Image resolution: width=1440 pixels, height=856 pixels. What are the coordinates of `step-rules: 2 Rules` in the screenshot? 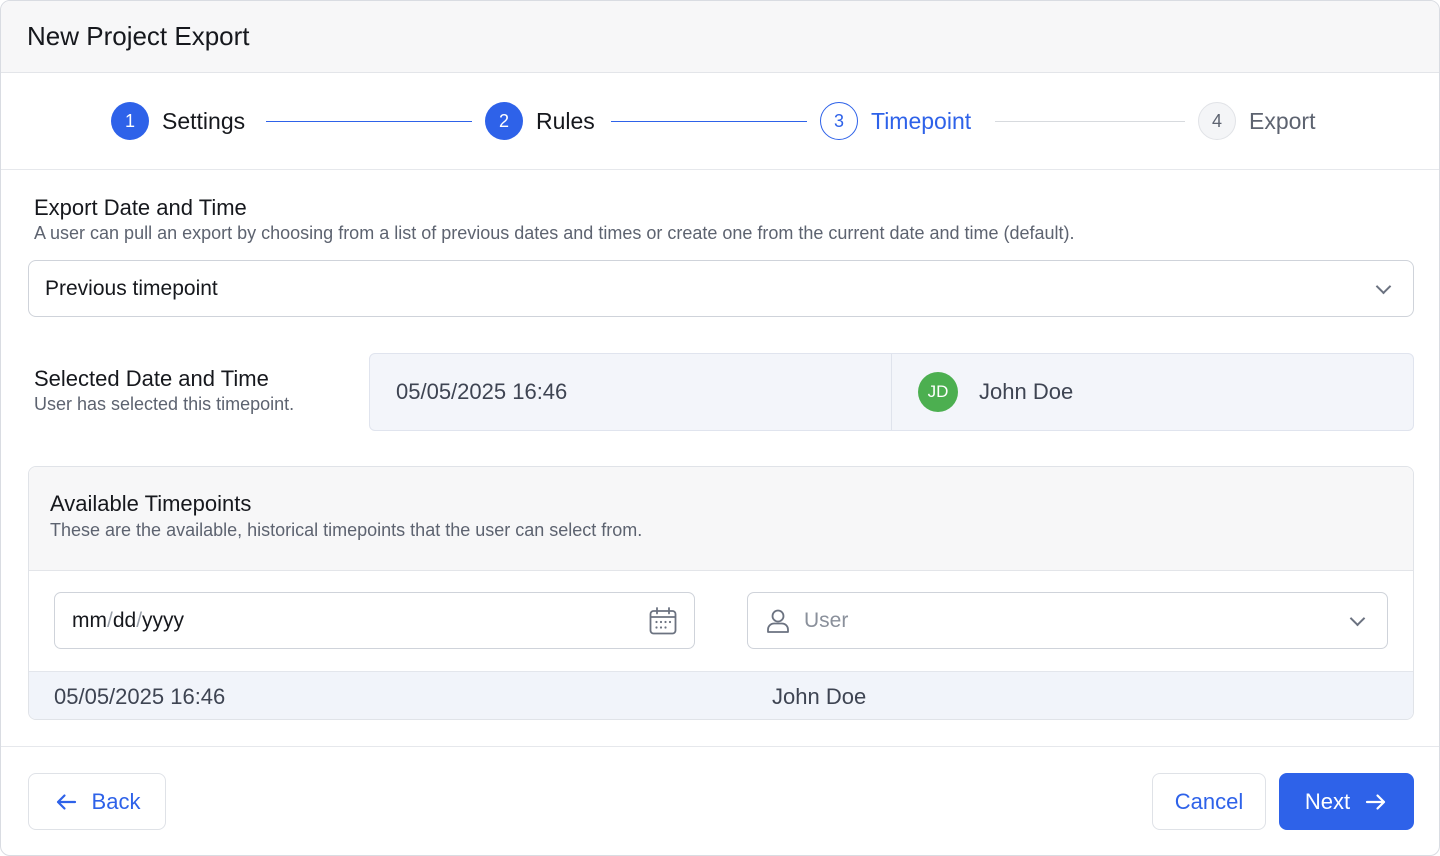 It's located at (540, 121).